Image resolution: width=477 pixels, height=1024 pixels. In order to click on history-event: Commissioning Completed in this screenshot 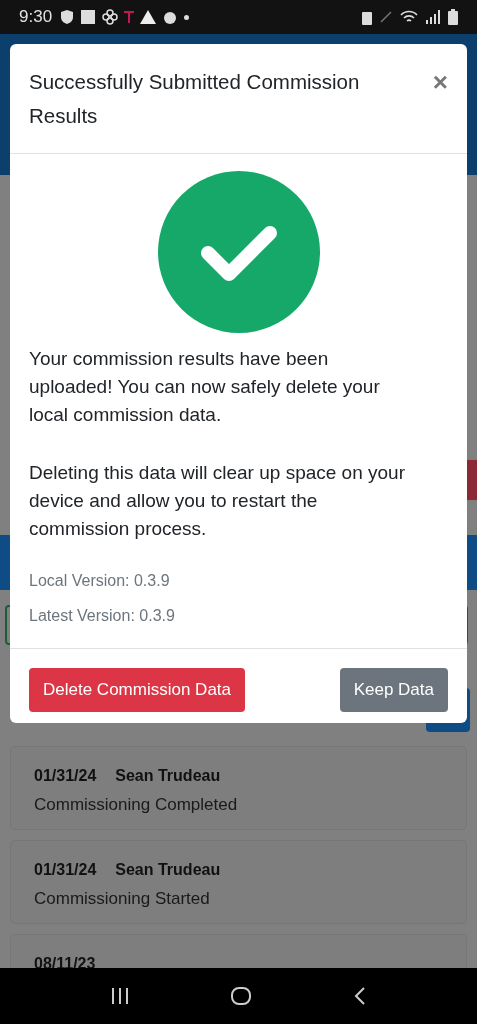, I will do `click(136, 805)`.